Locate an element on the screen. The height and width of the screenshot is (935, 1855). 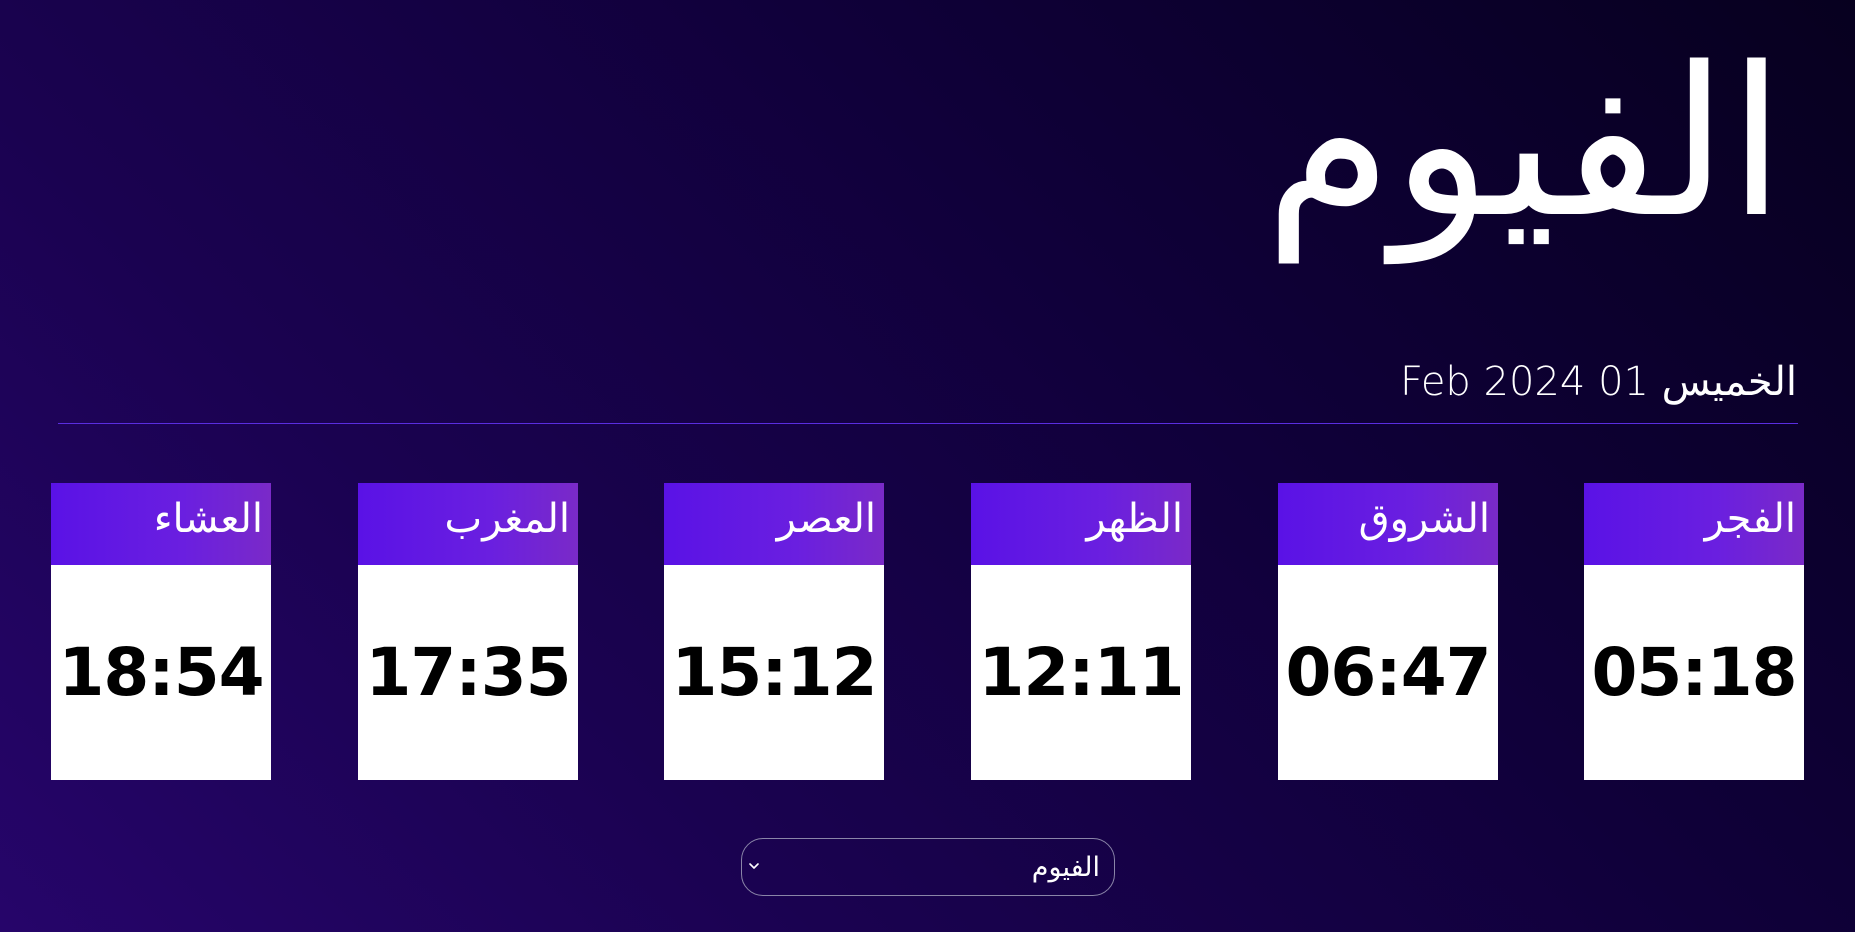
prayer-card-header: الظهر is located at coordinates (1081, 524).